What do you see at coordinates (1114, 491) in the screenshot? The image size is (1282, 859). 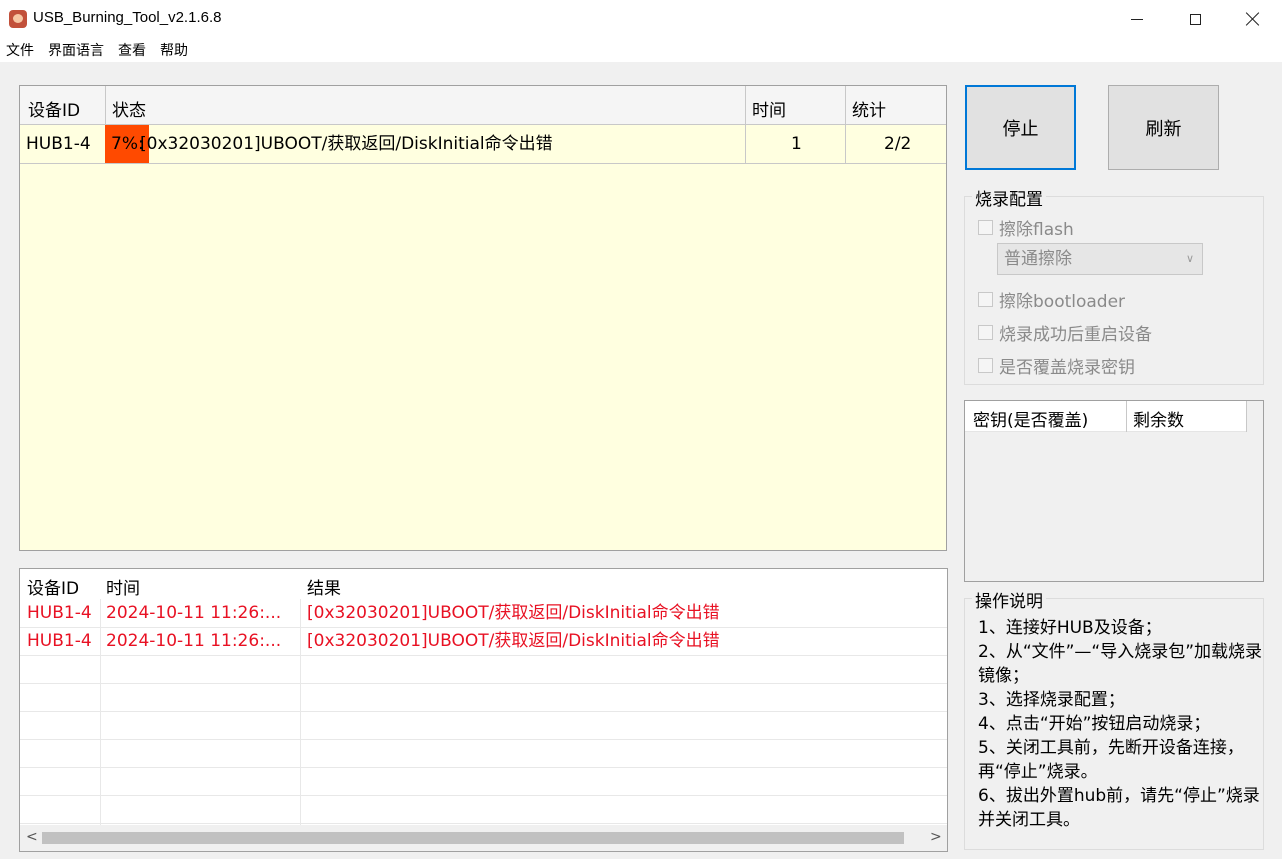 I see `key-list: 密钥(是否覆盖) 剩余数` at bounding box center [1114, 491].